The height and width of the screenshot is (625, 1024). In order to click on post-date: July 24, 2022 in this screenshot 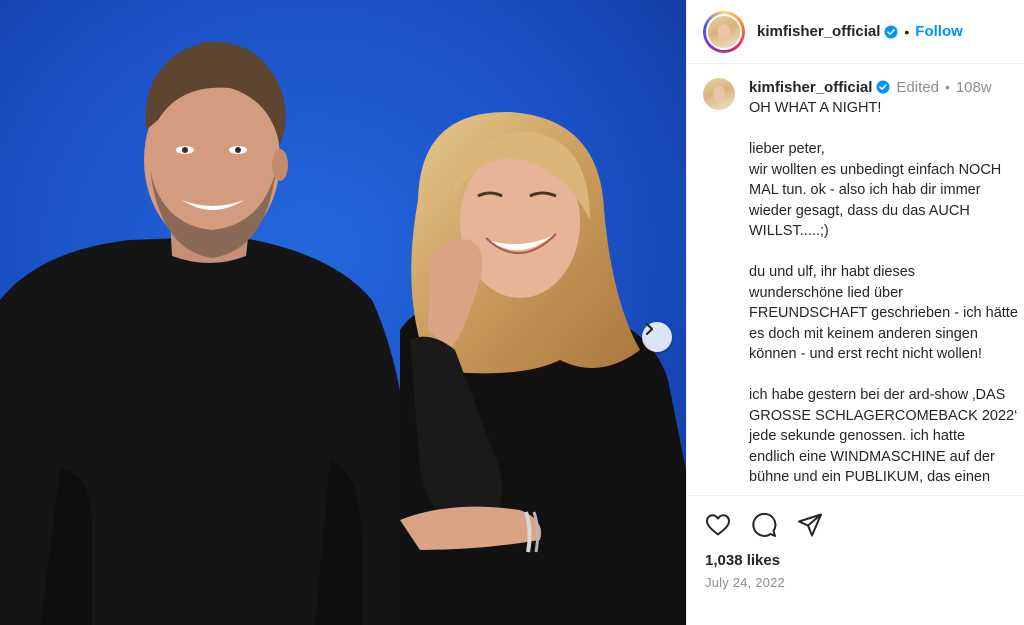, I will do `click(745, 582)`.